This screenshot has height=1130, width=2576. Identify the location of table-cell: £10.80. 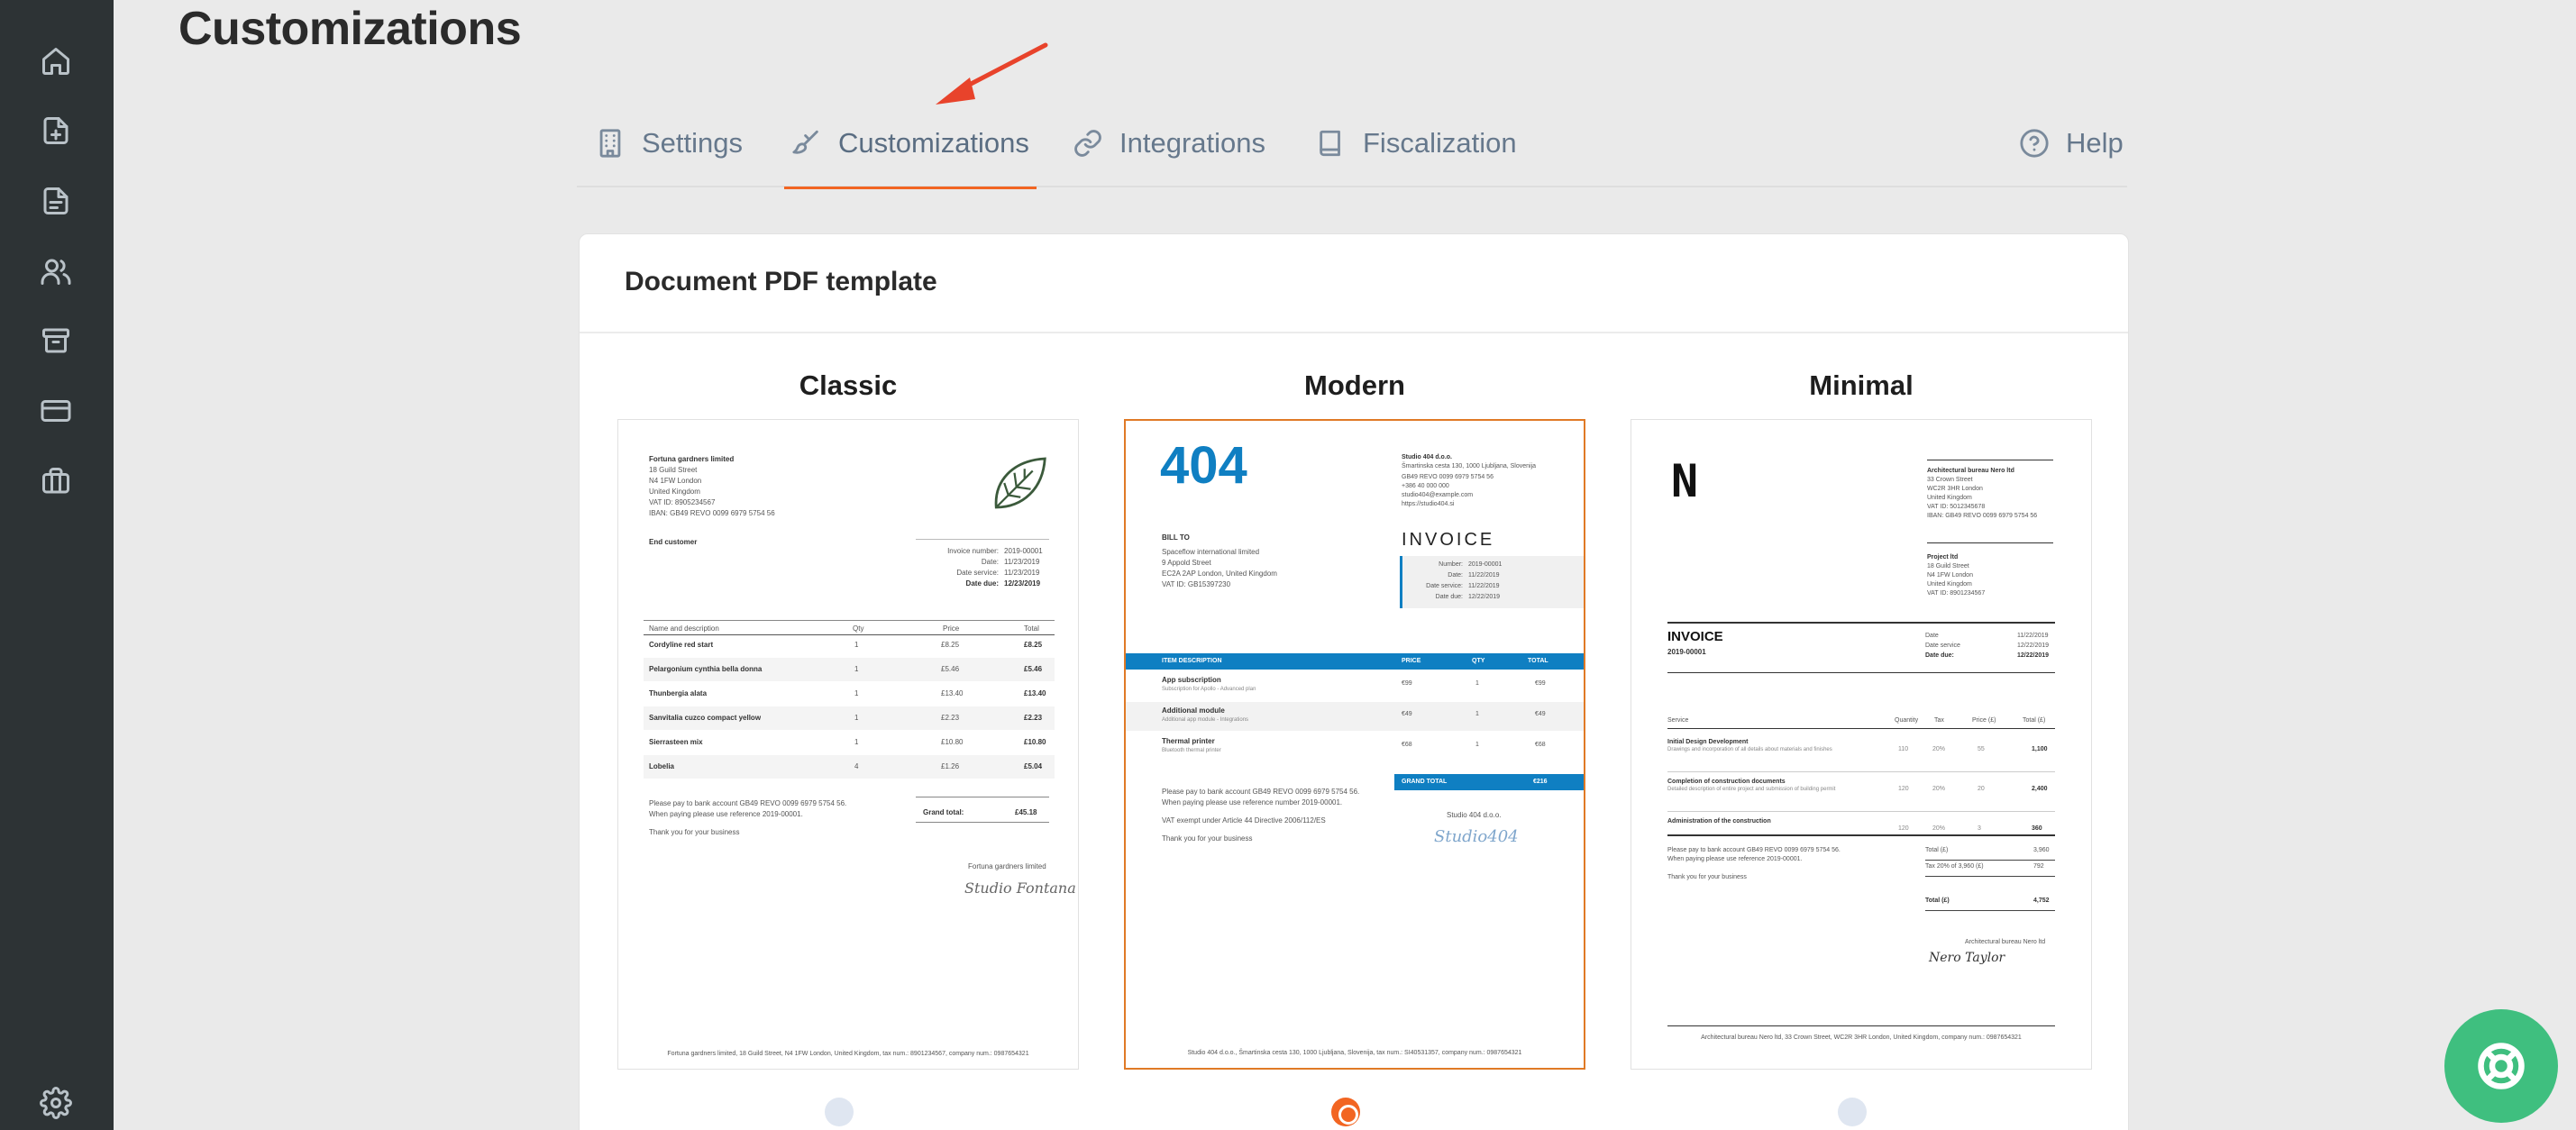
(952, 742).